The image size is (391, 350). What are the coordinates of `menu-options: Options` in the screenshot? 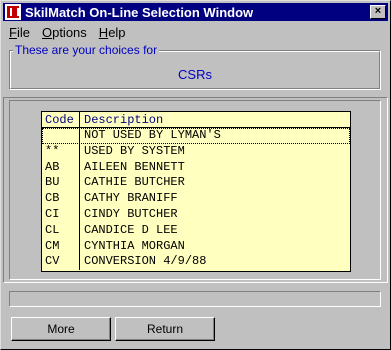 It's located at (64, 32).